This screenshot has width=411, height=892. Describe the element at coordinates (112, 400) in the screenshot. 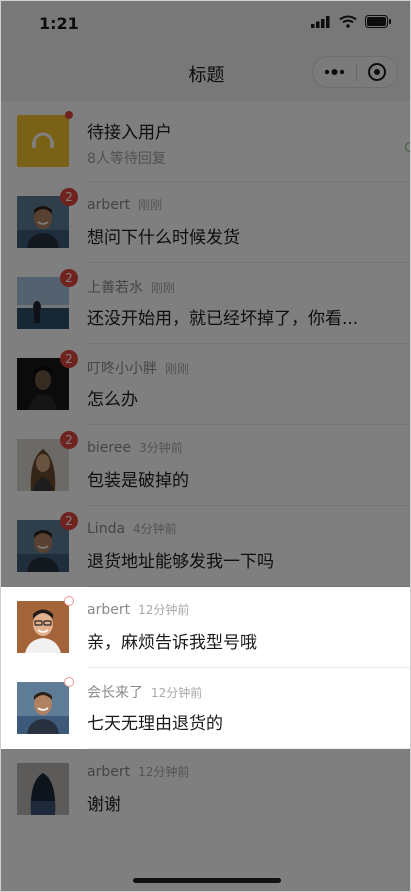

I see `last-message: 怎么办` at that location.